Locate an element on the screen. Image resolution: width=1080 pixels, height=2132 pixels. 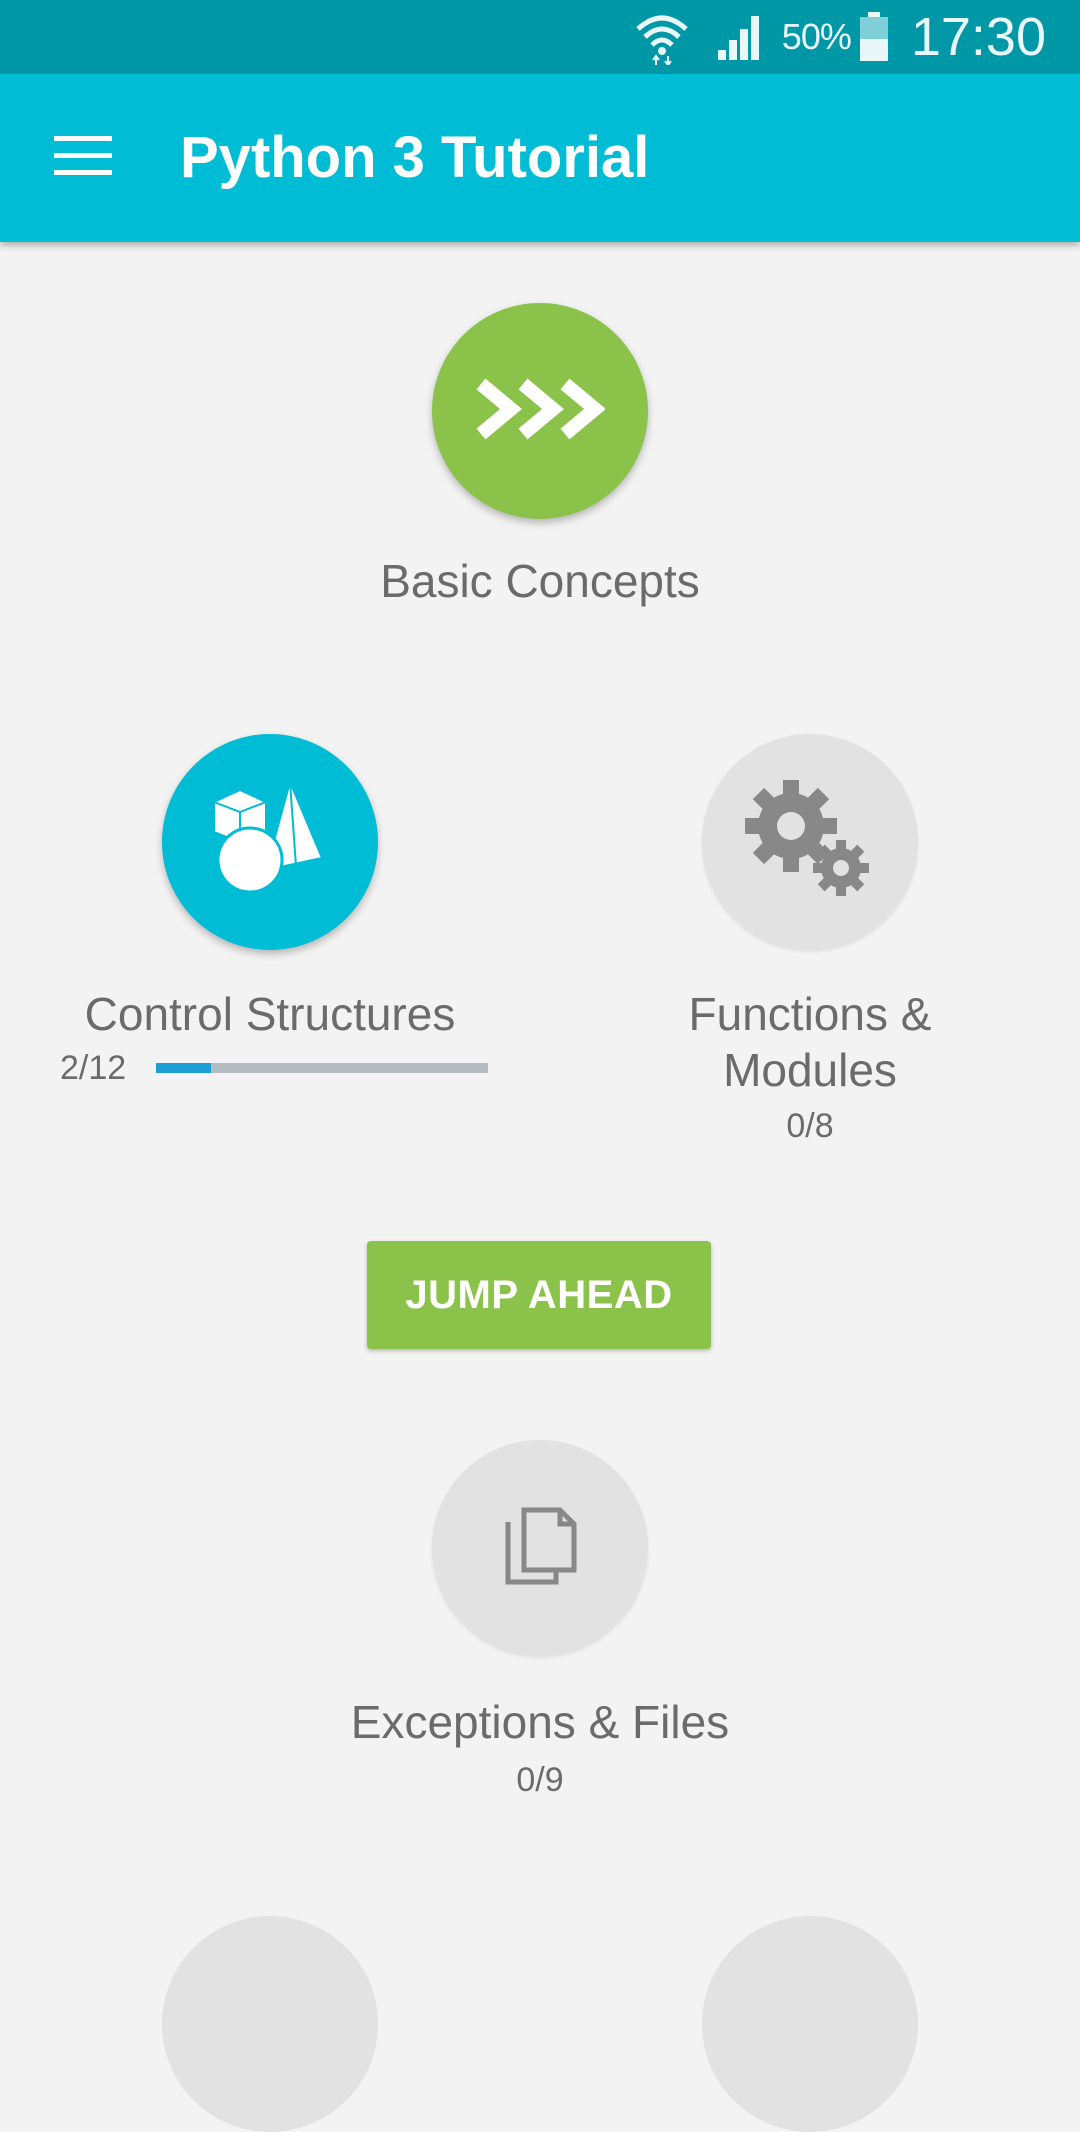
hamburger-menu-icon is located at coordinates (83, 158).